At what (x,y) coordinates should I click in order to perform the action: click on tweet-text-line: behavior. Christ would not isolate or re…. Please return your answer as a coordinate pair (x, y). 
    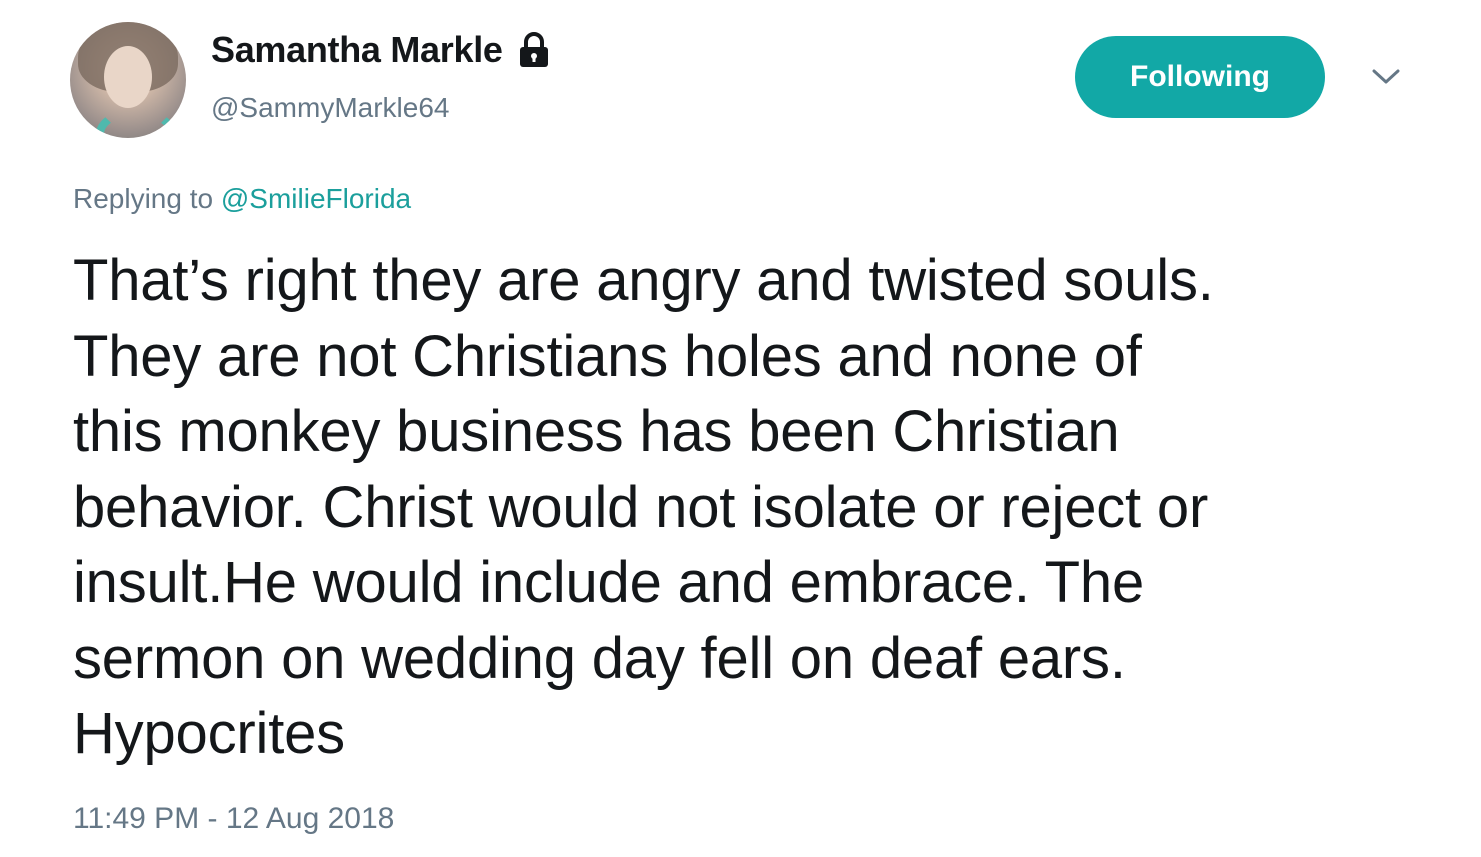
    Looking at the image, I should click on (641, 507).